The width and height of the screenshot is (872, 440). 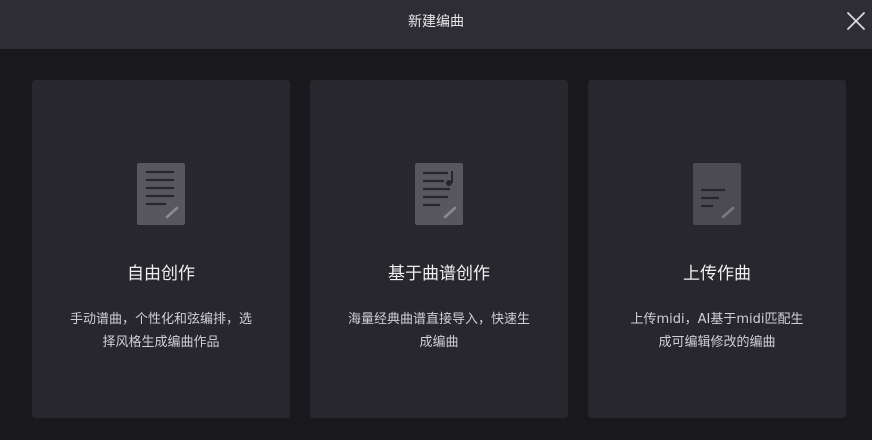 I want to click on close-button, so click(x=856, y=21).